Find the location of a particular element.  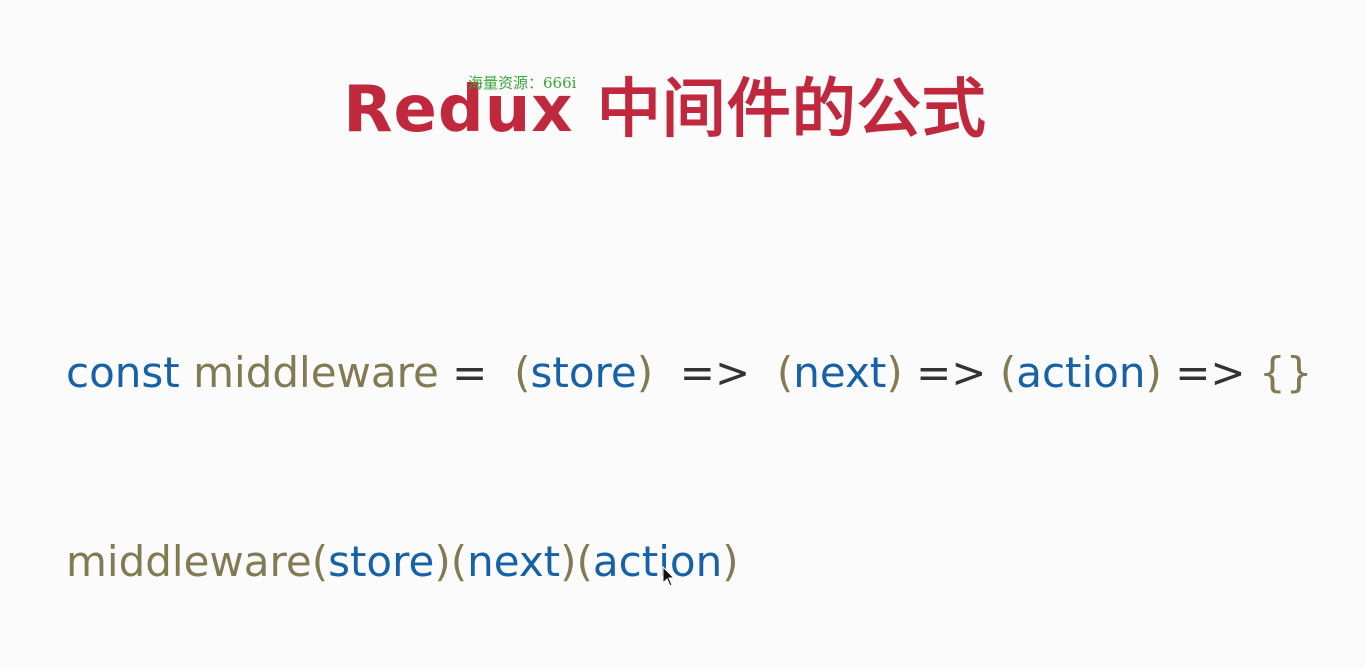

arrow-operator-3: => is located at coordinates (1210, 372).